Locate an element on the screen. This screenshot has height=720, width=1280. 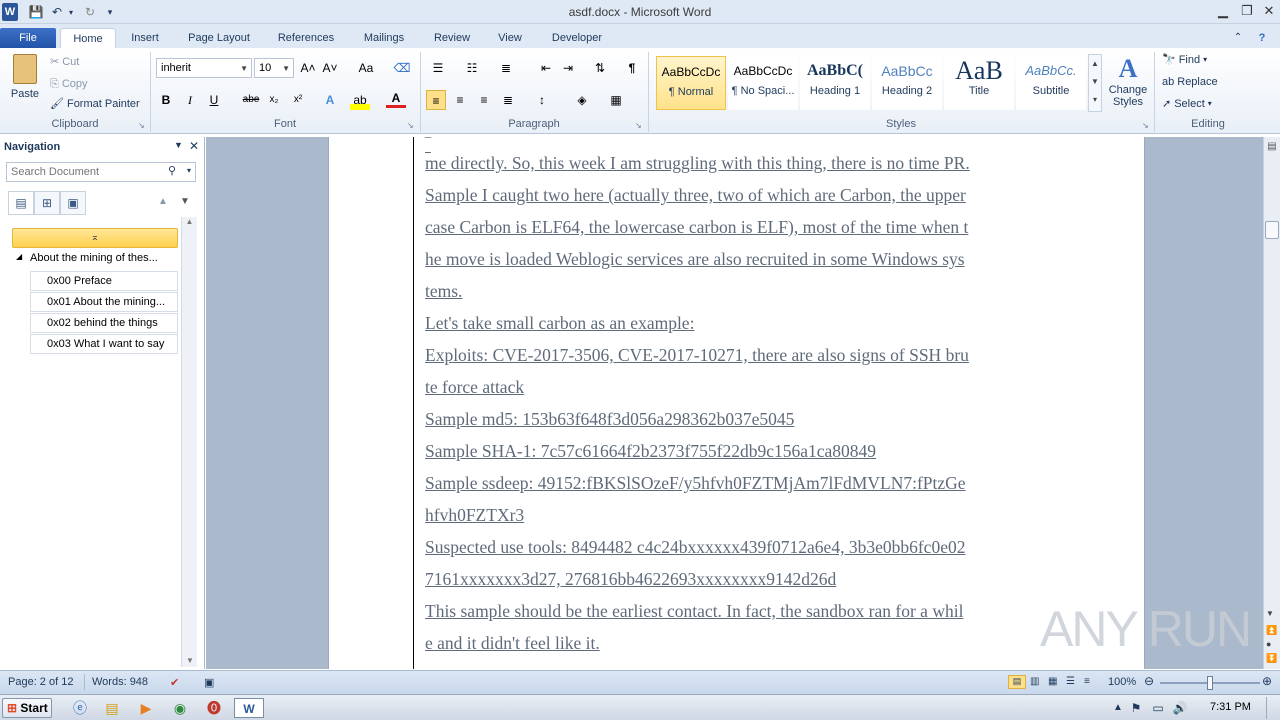
tab-review: Review is located at coordinates (452, 38).